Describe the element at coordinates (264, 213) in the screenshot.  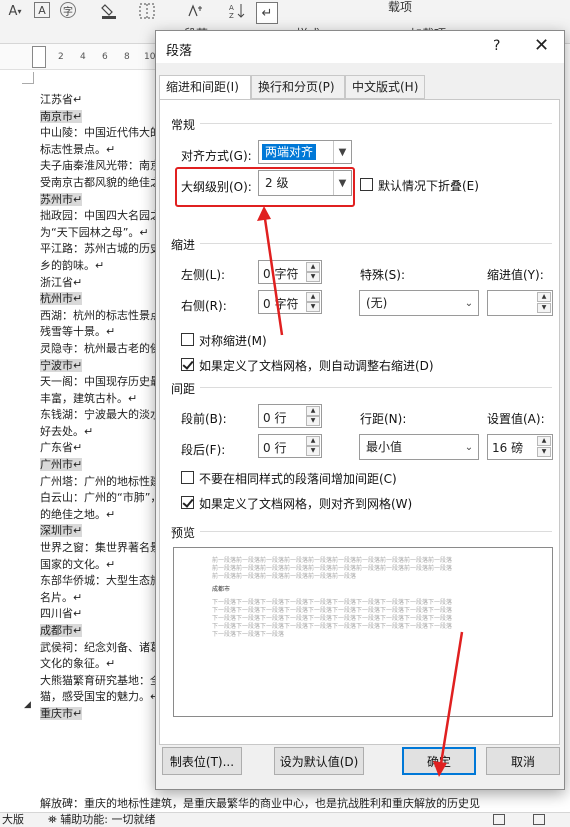
I see `annotation-arrowhead-up` at that location.